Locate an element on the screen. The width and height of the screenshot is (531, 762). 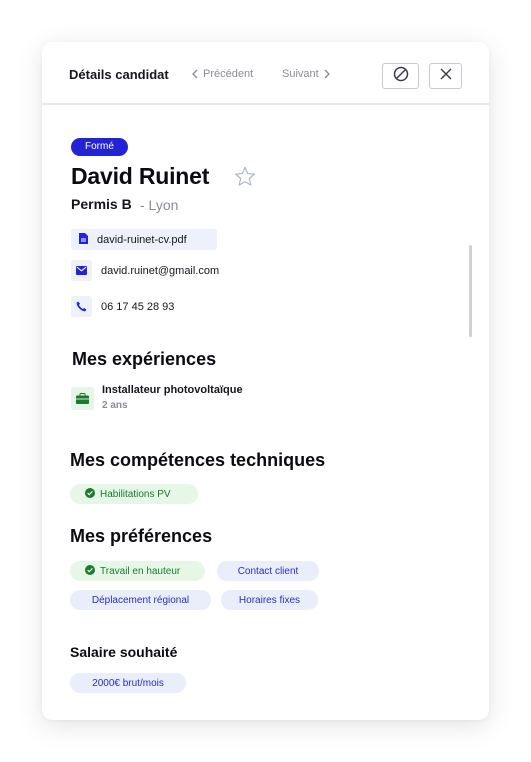
previous-label: Précédent is located at coordinates (228, 74).